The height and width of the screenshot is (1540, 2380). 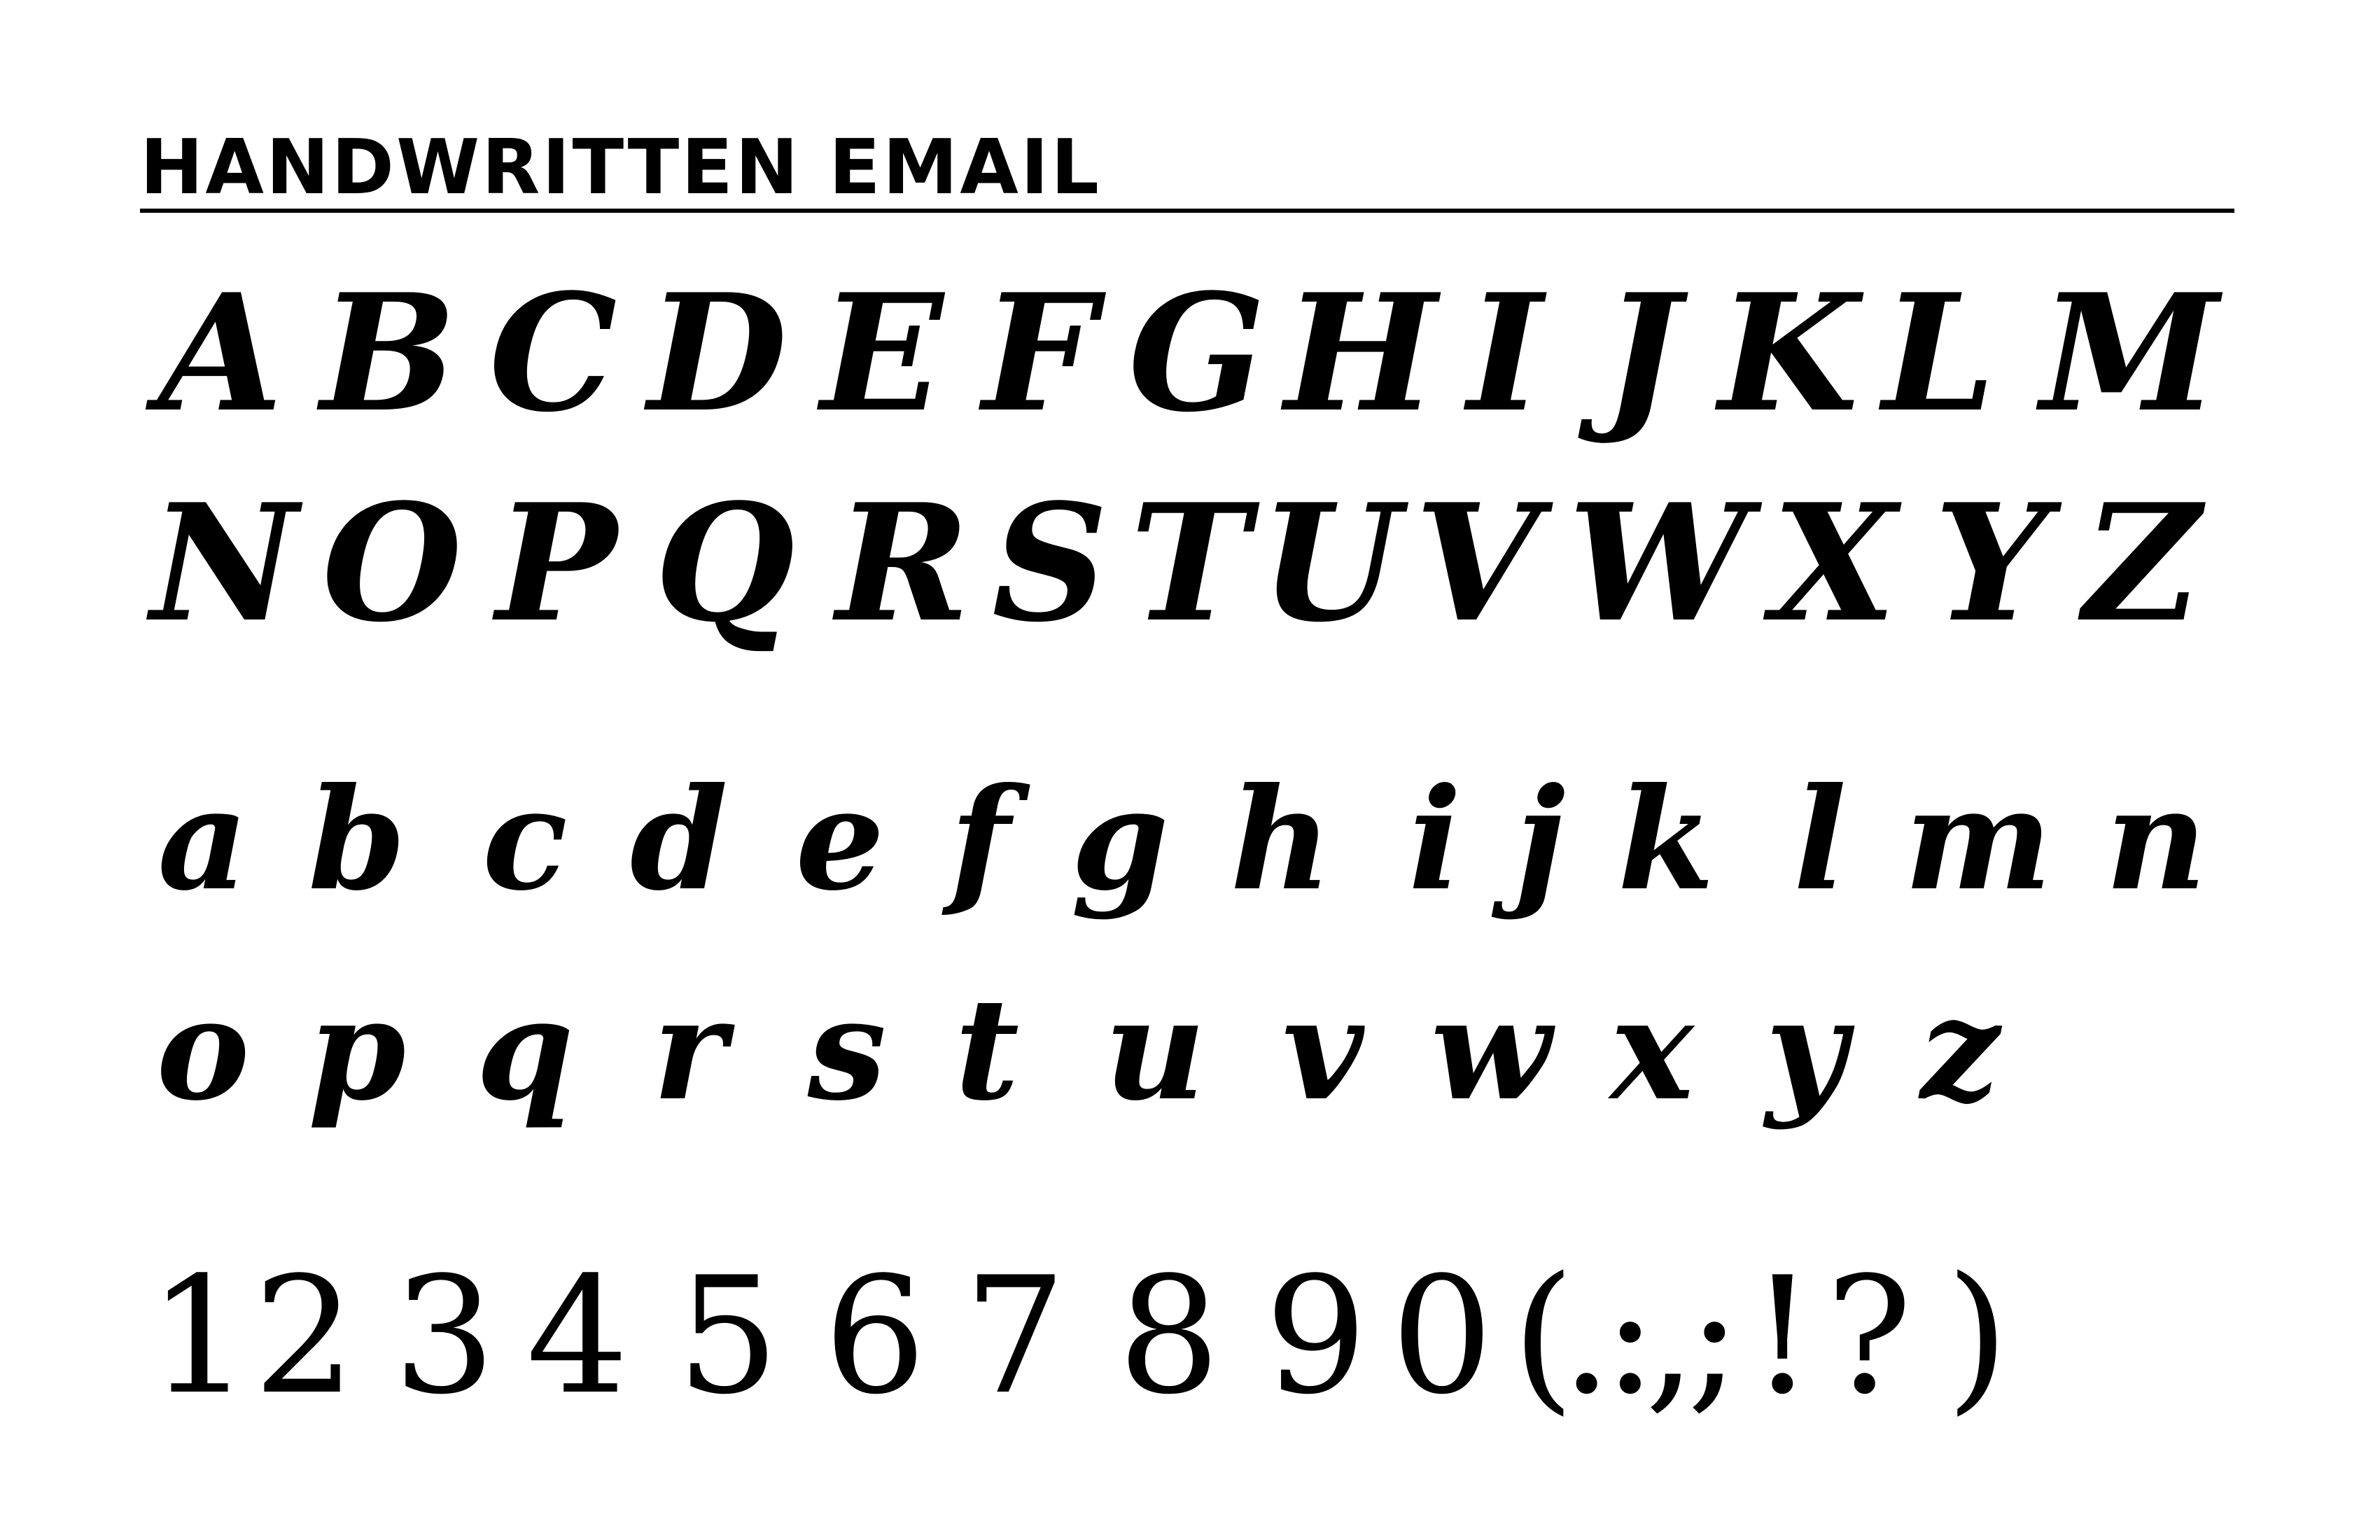 I want to click on glyph-upper-p: P, so click(x=556, y=563).